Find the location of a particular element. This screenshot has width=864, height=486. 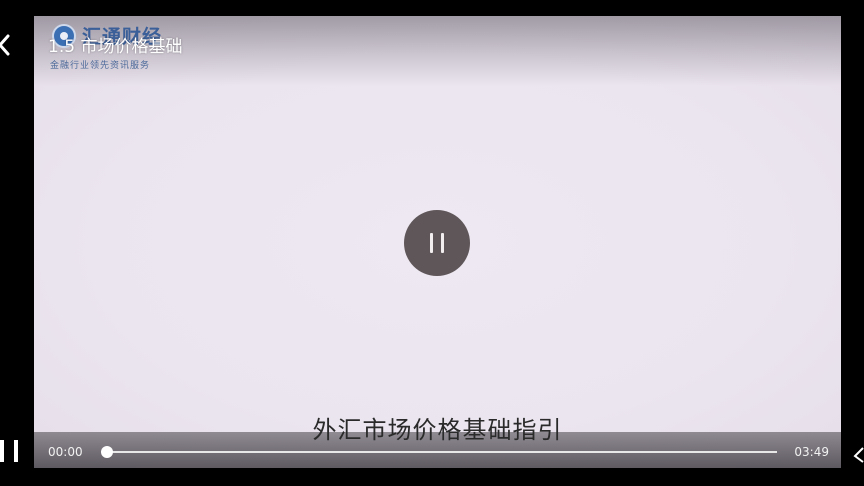

back-arrow-icon is located at coordinates (8, 45).